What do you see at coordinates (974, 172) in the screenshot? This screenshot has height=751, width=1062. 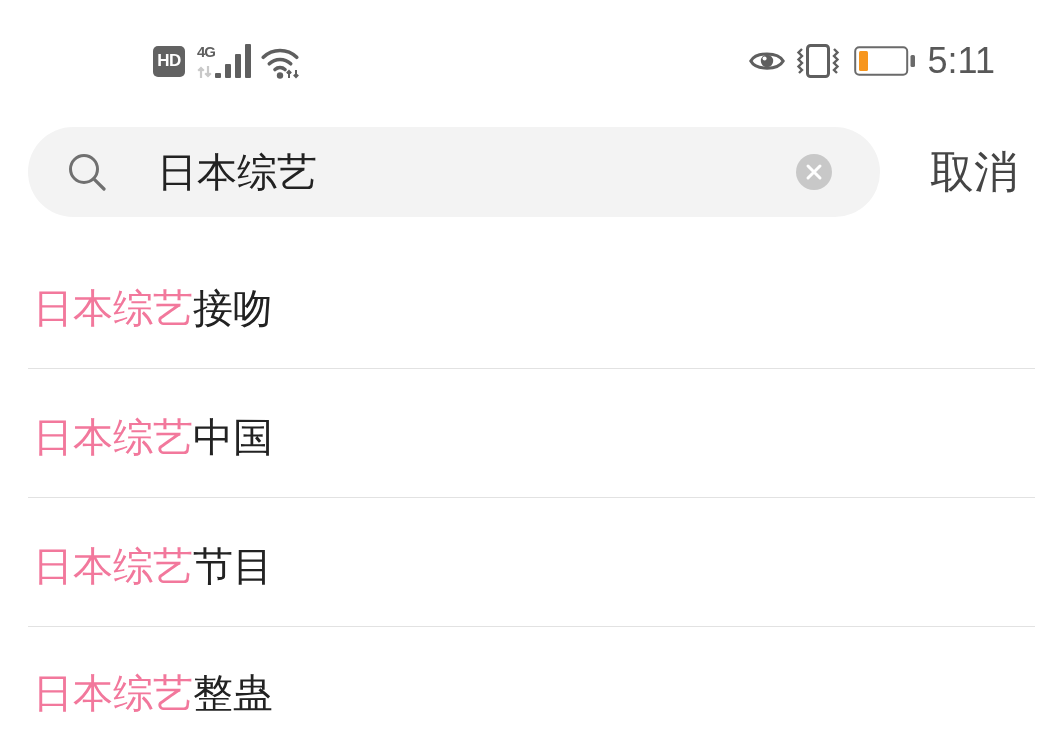 I see `cancel-button: 取消` at bounding box center [974, 172].